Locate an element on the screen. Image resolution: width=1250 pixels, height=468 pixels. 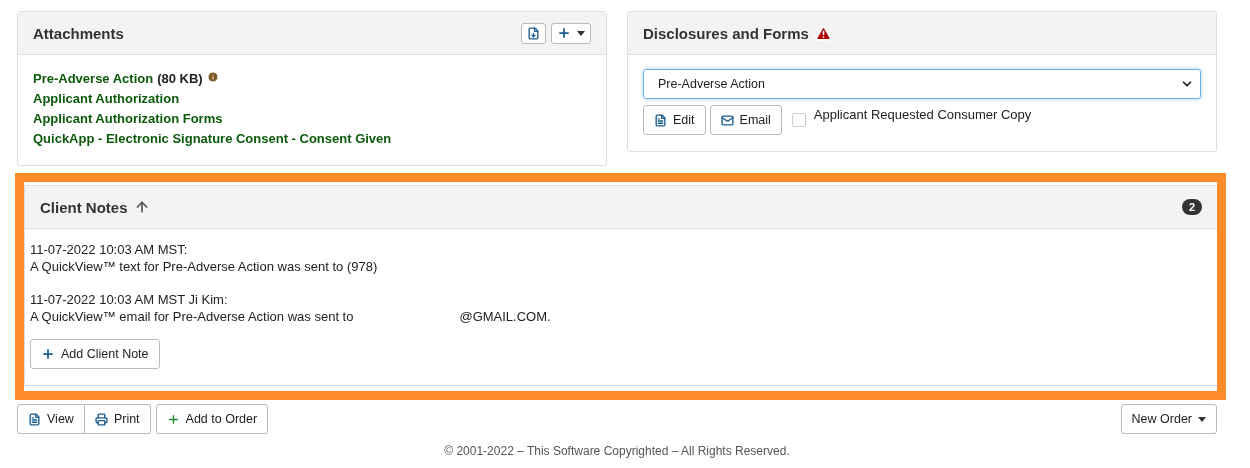
consumer-copy-checkbox is located at coordinates (798, 120).